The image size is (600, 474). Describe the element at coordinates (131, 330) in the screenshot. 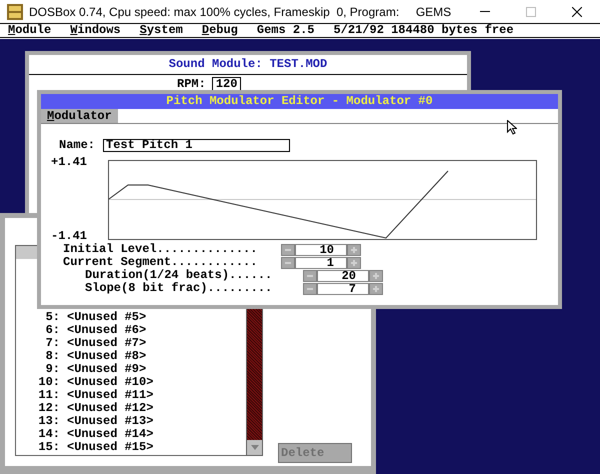

I see `list-item: 6: <Unused #6>` at that location.